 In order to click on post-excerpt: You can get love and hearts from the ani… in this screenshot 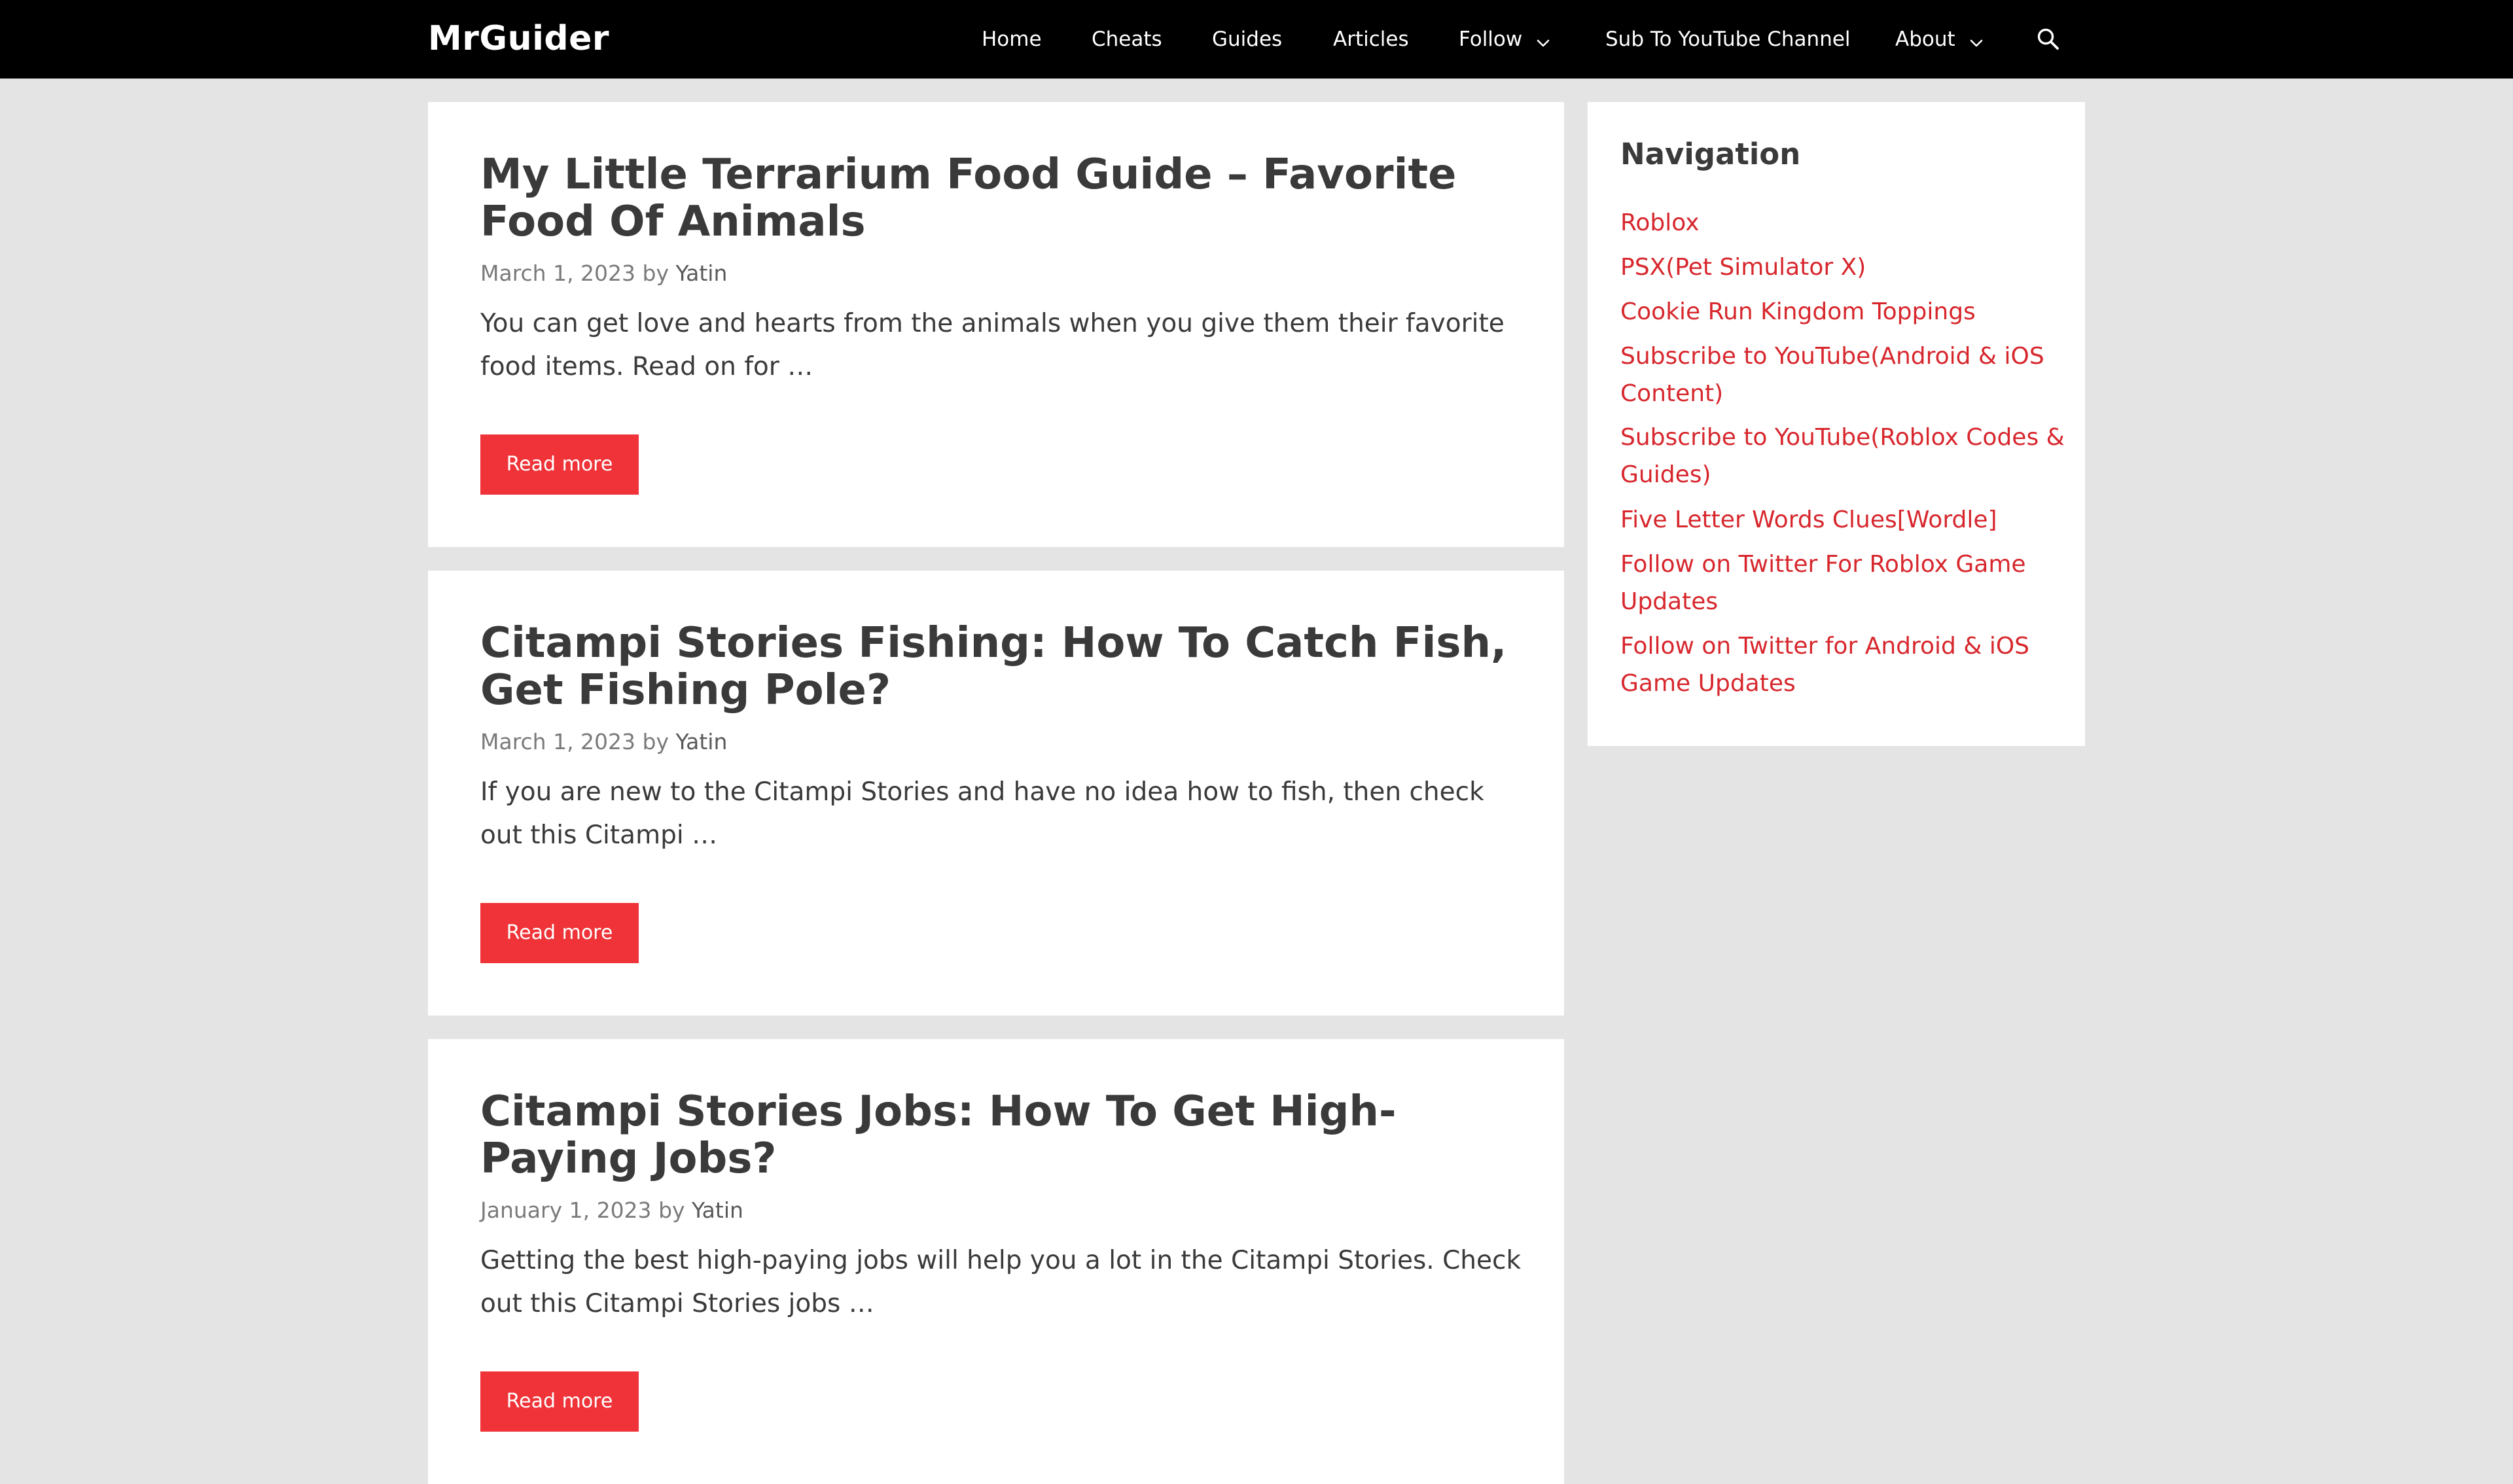, I will do `click(992, 345)`.